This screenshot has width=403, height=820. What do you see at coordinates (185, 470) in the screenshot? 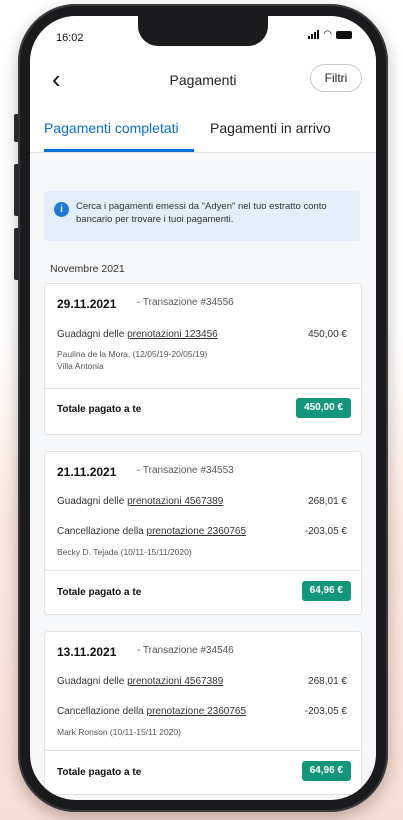
I see `transaction-id: - Transazione #34553` at bounding box center [185, 470].